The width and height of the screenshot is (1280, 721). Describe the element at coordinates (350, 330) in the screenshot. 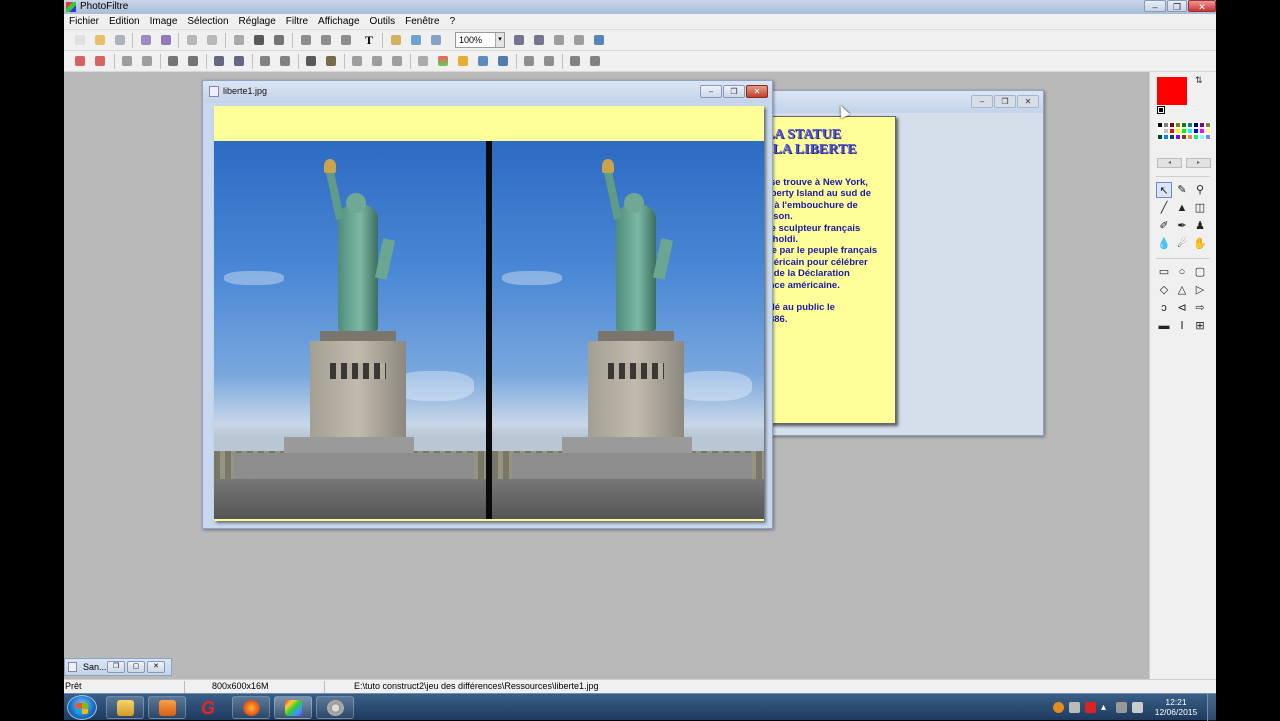

I see `statue-photo-left` at that location.